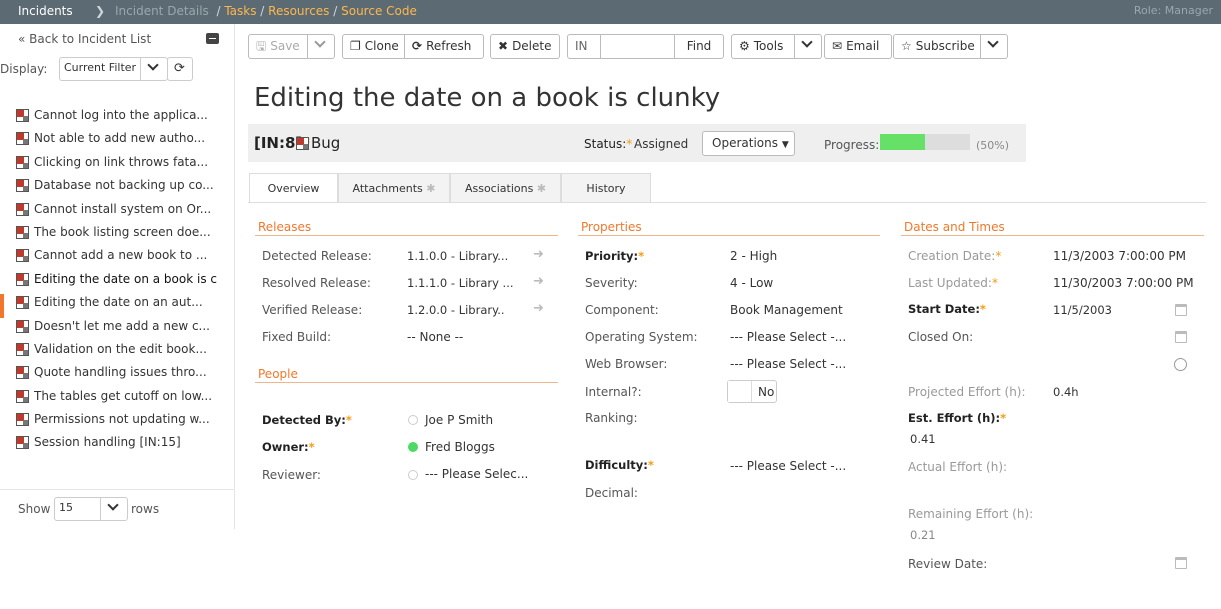  I want to click on tab-overview: Overview, so click(293, 188).